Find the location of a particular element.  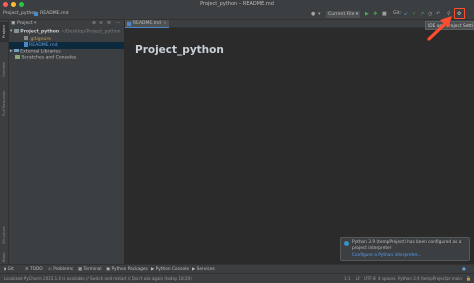

pull-requests-tool-tab: Pull Requests is located at coordinates (4, 103).